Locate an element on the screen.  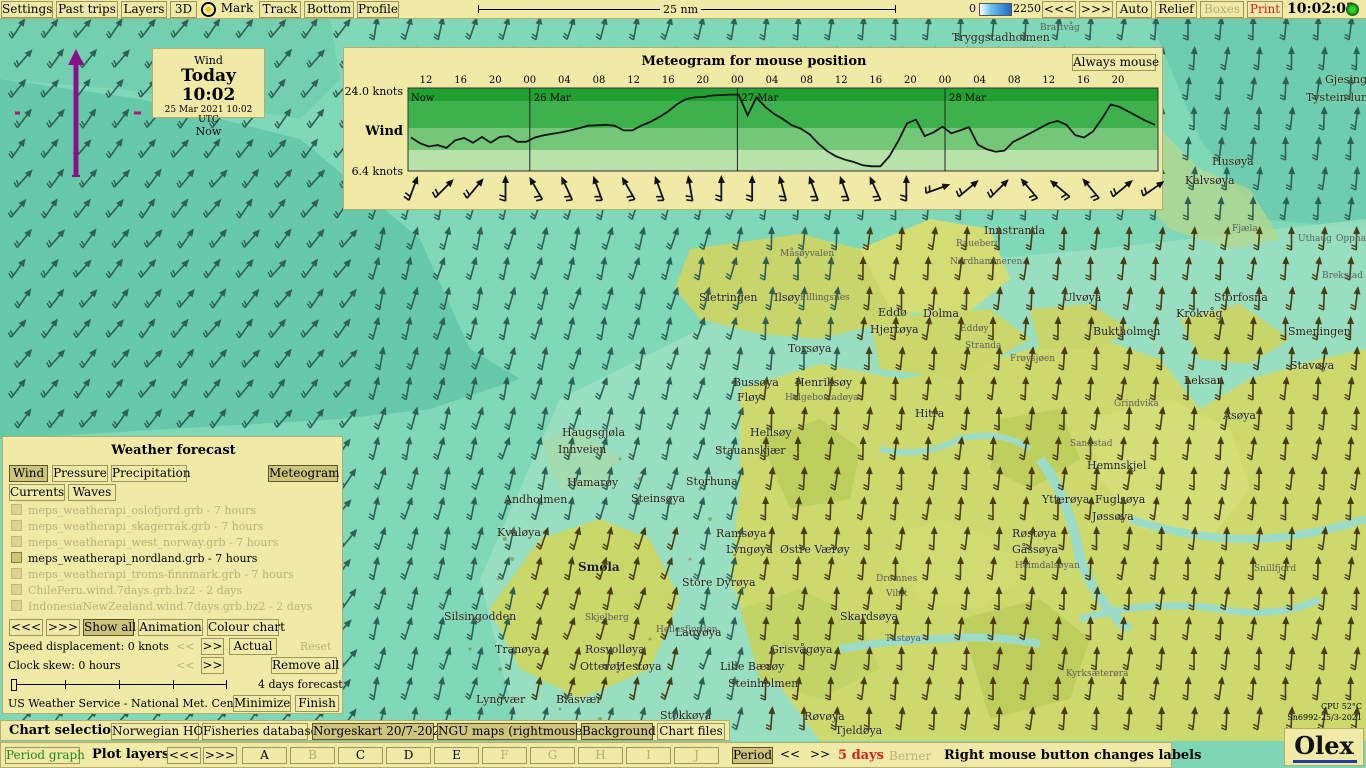
chart-norgeskart: Norgeskart 20/7-2020 is located at coordinates (380, 731).